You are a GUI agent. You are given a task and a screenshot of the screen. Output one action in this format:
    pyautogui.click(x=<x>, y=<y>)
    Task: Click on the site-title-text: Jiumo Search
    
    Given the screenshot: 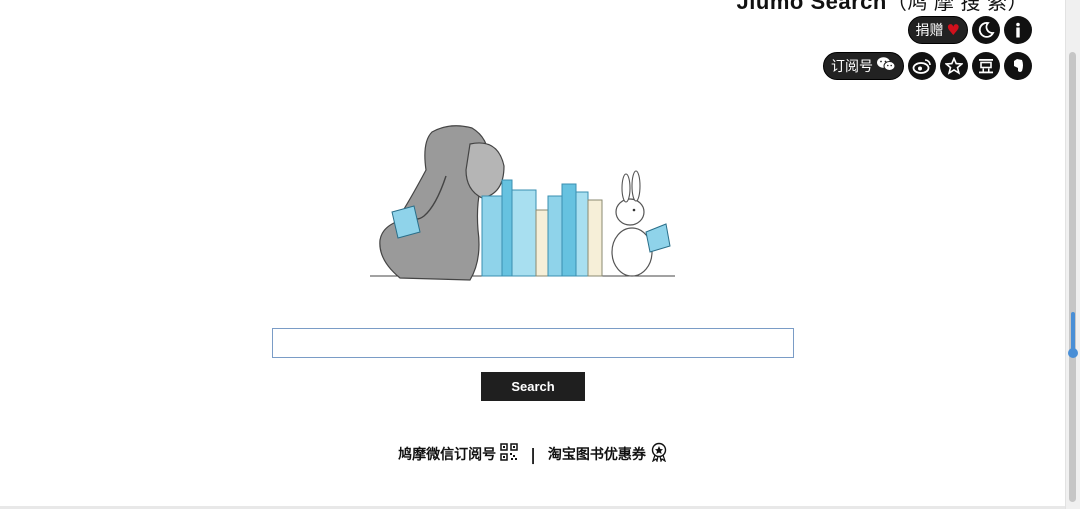 What is the action you would take?
    pyautogui.click(x=811, y=7)
    